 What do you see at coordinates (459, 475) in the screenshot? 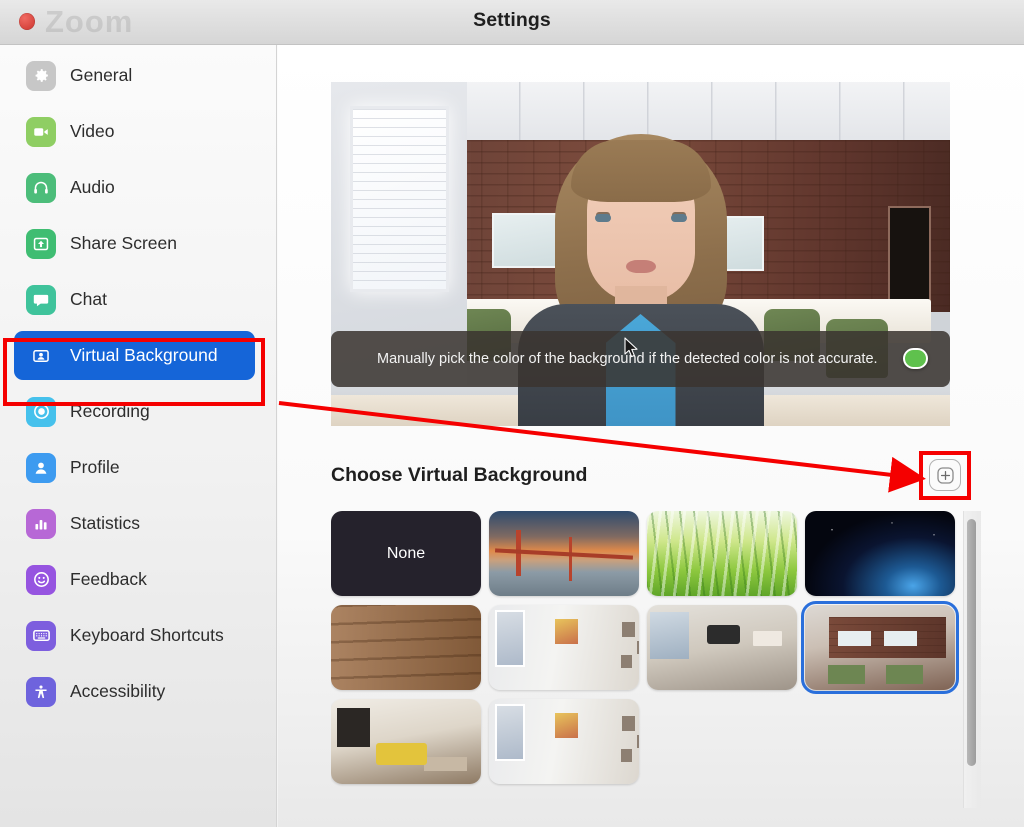
I see `choose-virtual-background-heading: Choose Virtual Background` at bounding box center [459, 475].